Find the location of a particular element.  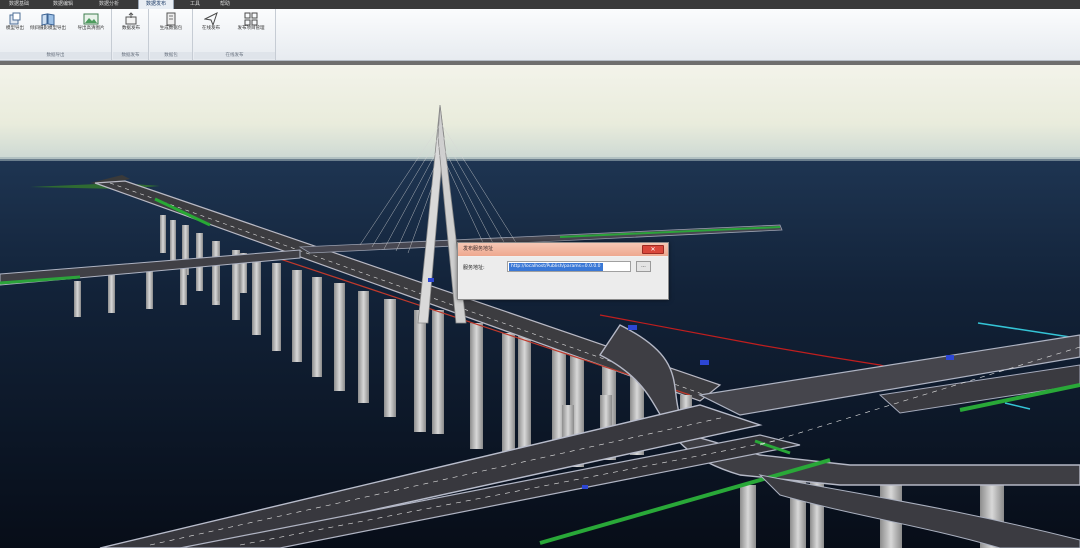

dialog-close-button: ✕ is located at coordinates (653, 249).